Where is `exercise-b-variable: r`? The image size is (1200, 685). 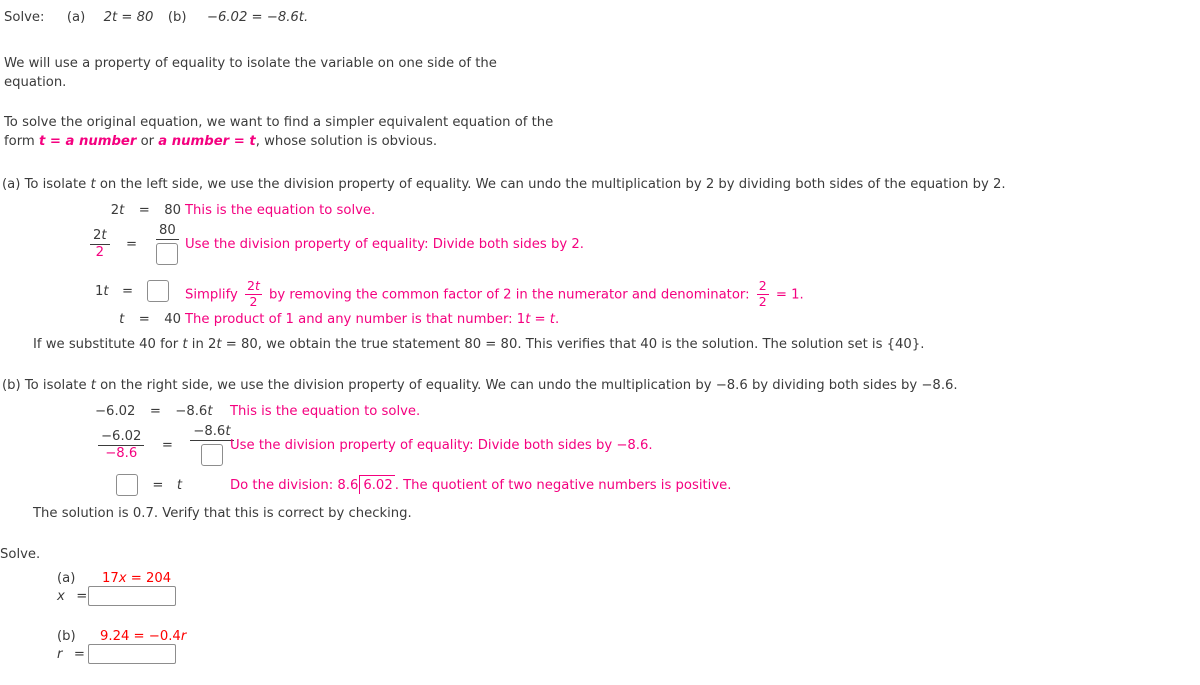 exercise-b-variable: r is located at coordinates (60, 654).